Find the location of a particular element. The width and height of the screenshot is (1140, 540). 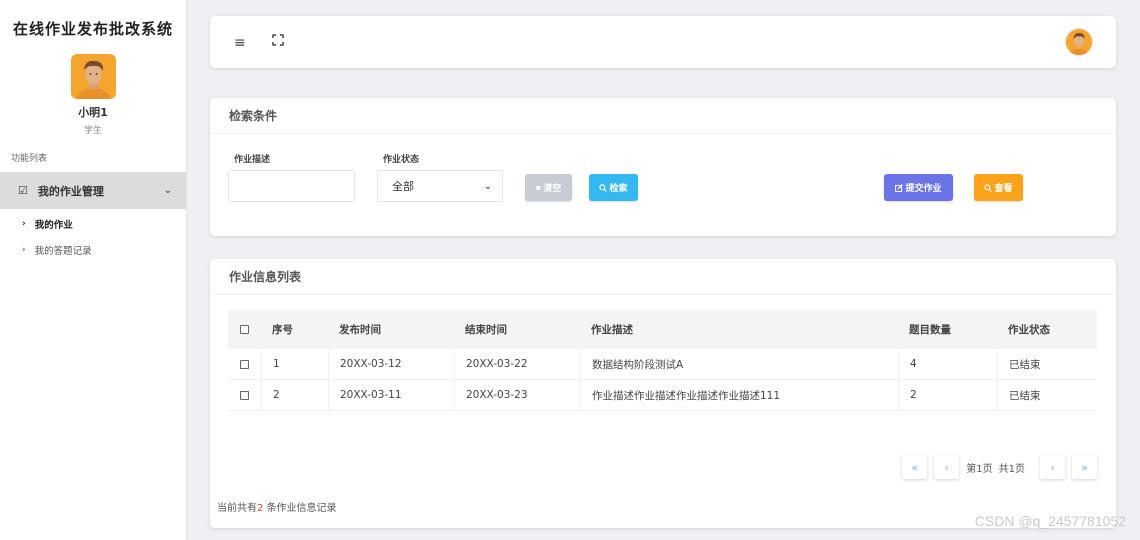

select-all-checkbox is located at coordinates (244, 329).